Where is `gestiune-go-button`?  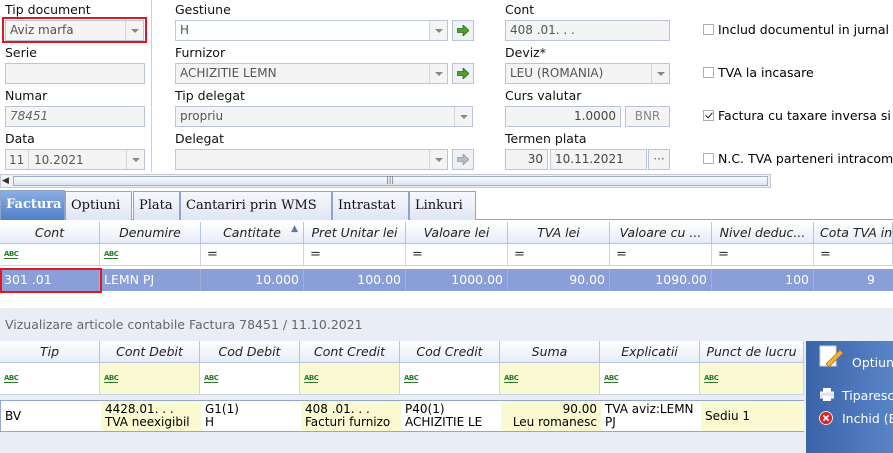
gestiune-go-button is located at coordinates (463, 30).